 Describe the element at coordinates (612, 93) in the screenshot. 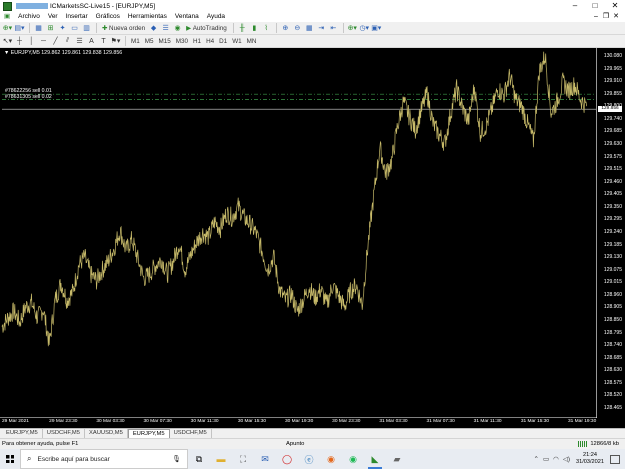

I see `price-tick-label: 129.855` at that location.